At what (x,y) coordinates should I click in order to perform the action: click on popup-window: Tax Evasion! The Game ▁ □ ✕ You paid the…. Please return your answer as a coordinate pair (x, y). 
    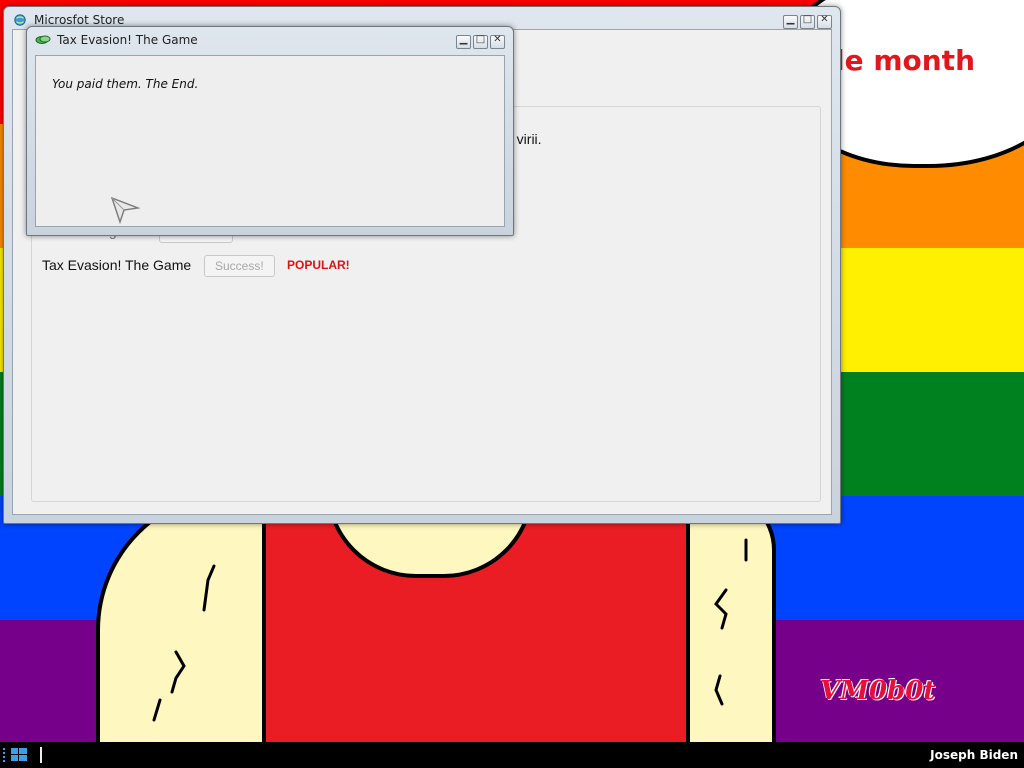
    Looking at the image, I should click on (270, 131).